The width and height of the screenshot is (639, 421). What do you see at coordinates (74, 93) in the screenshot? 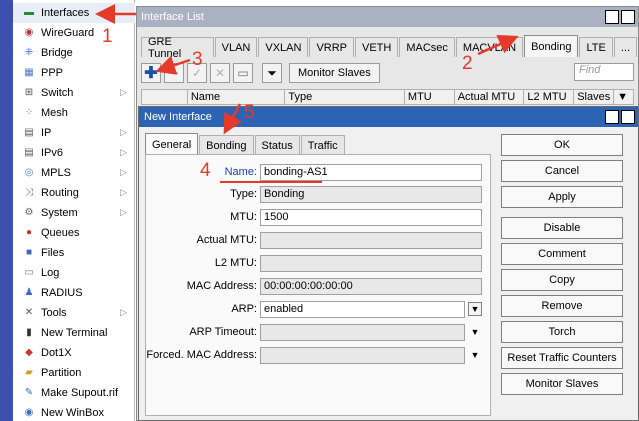
I see `sidebar-item-switch: ⊞ Switch ▷` at bounding box center [74, 93].